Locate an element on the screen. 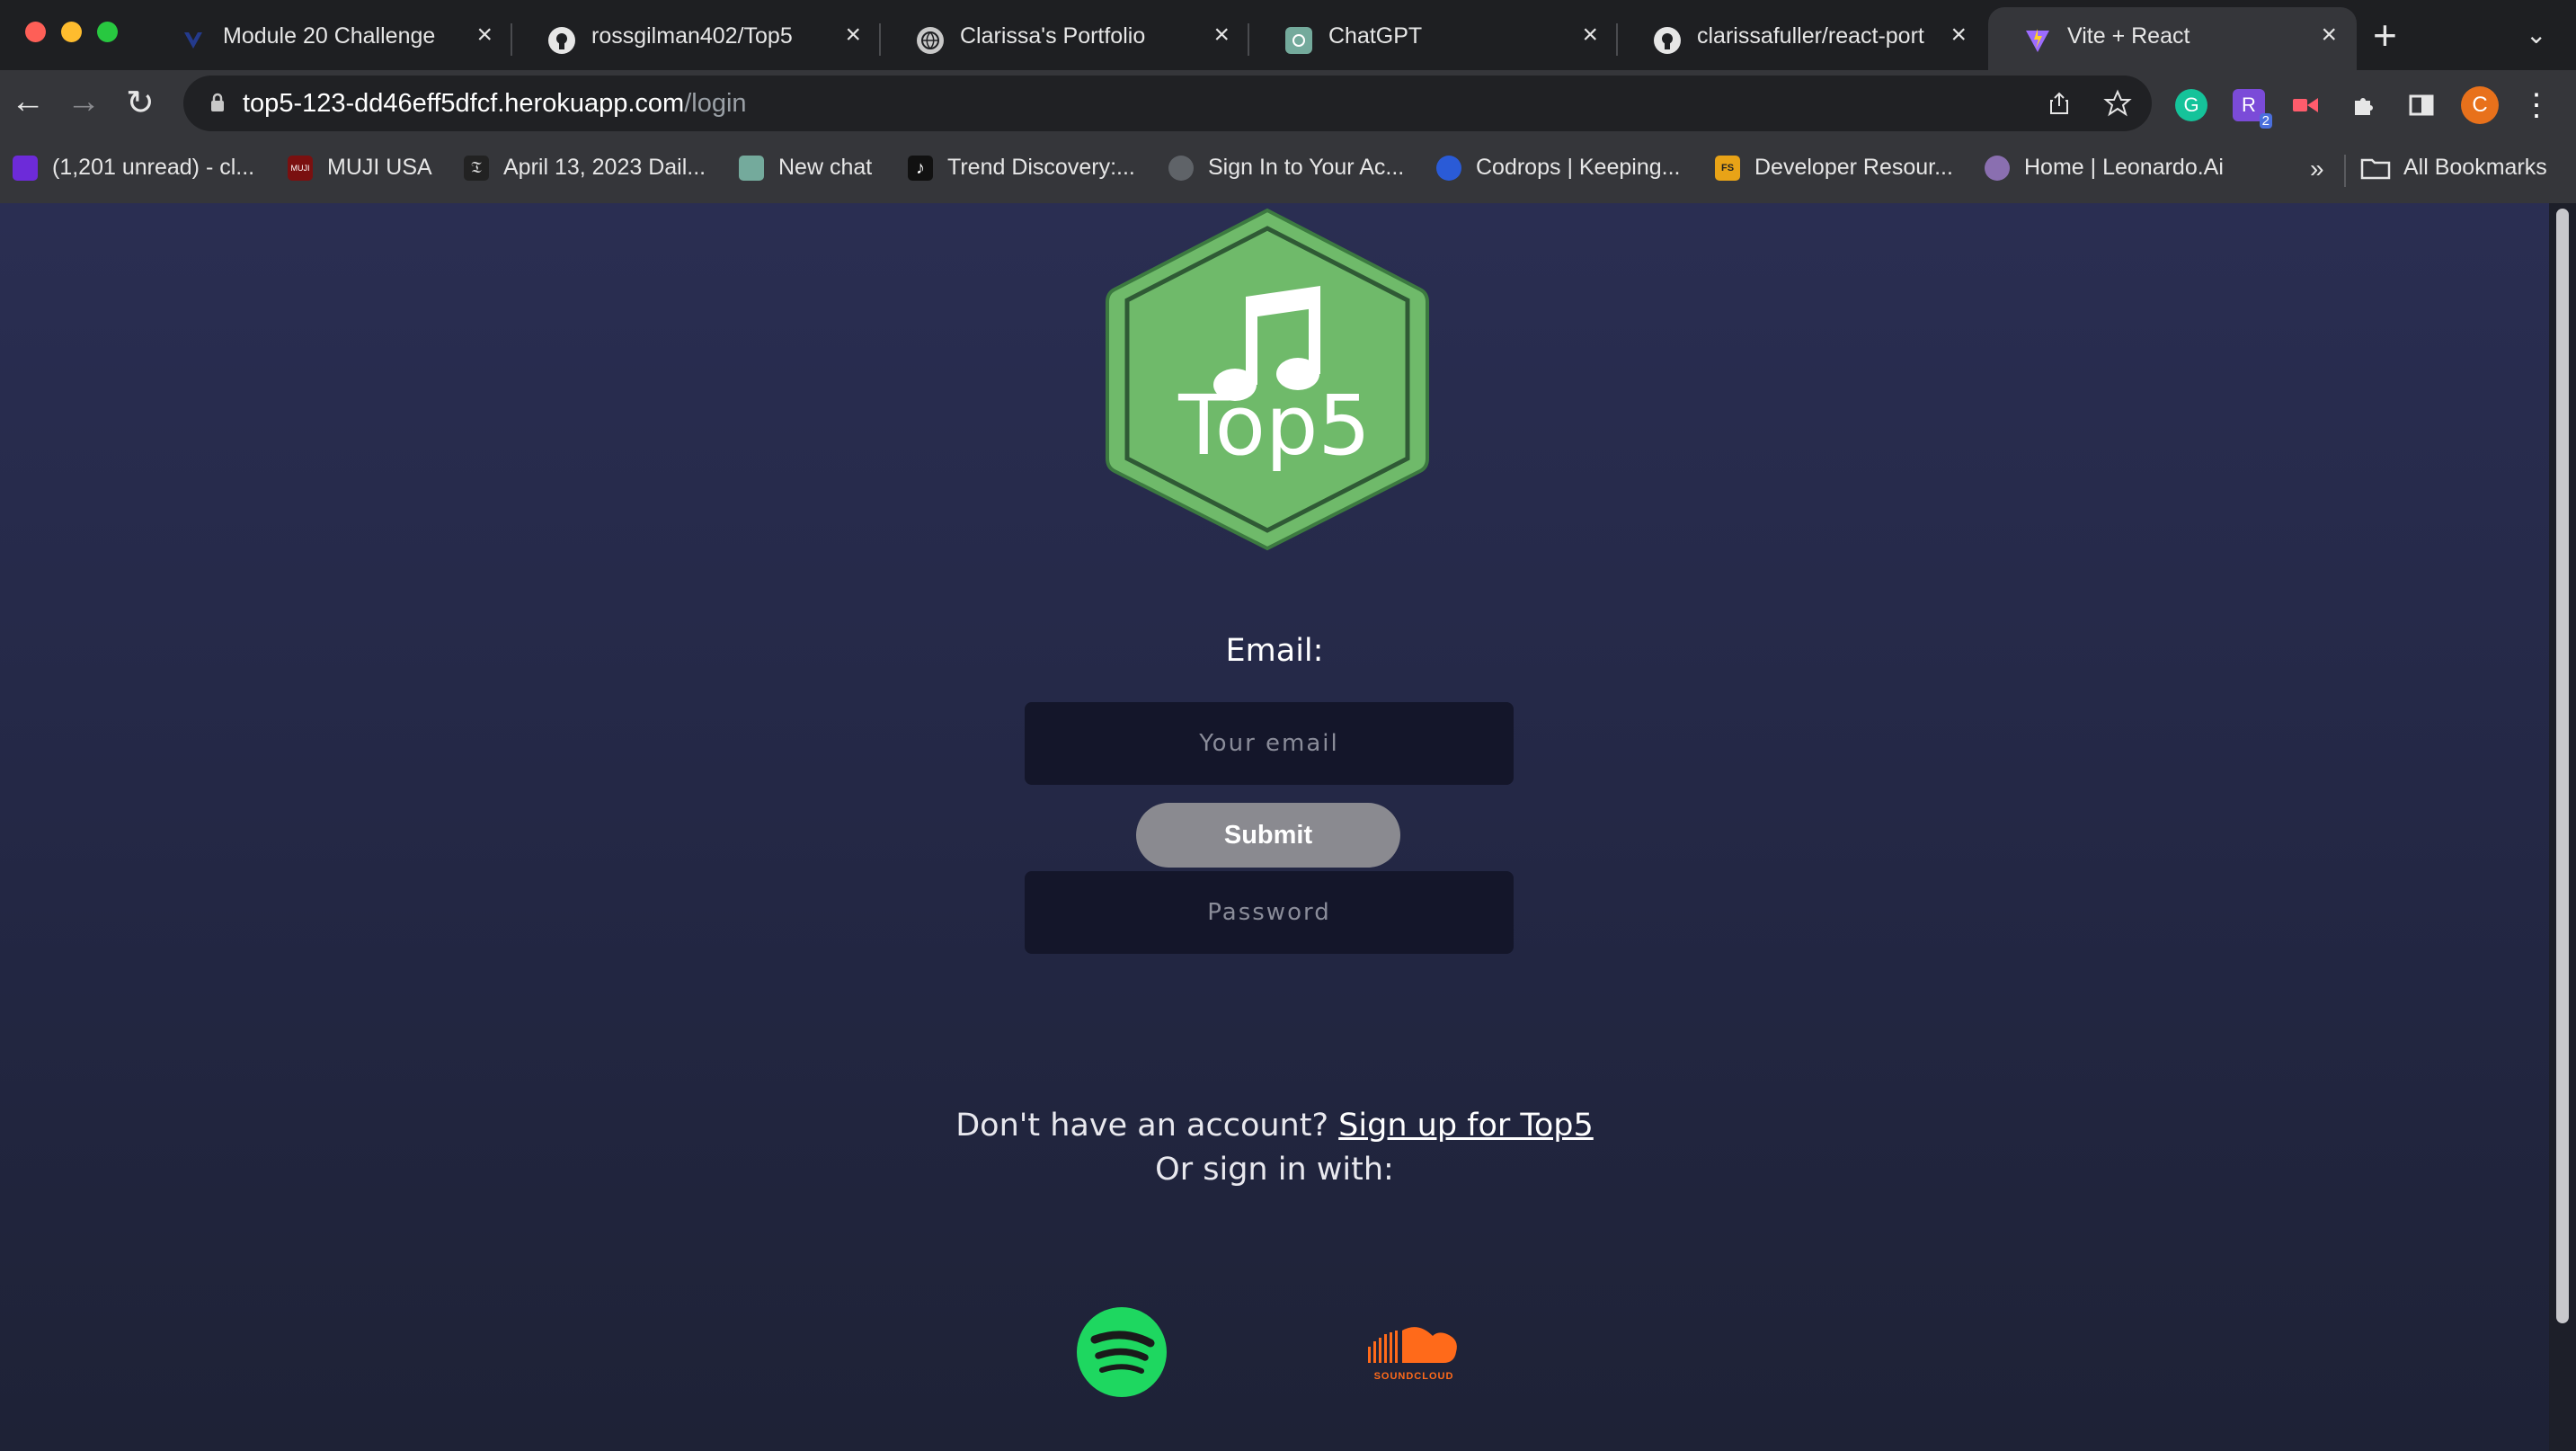  bookmarks-overflow-button: » is located at coordinates (2317, 171).